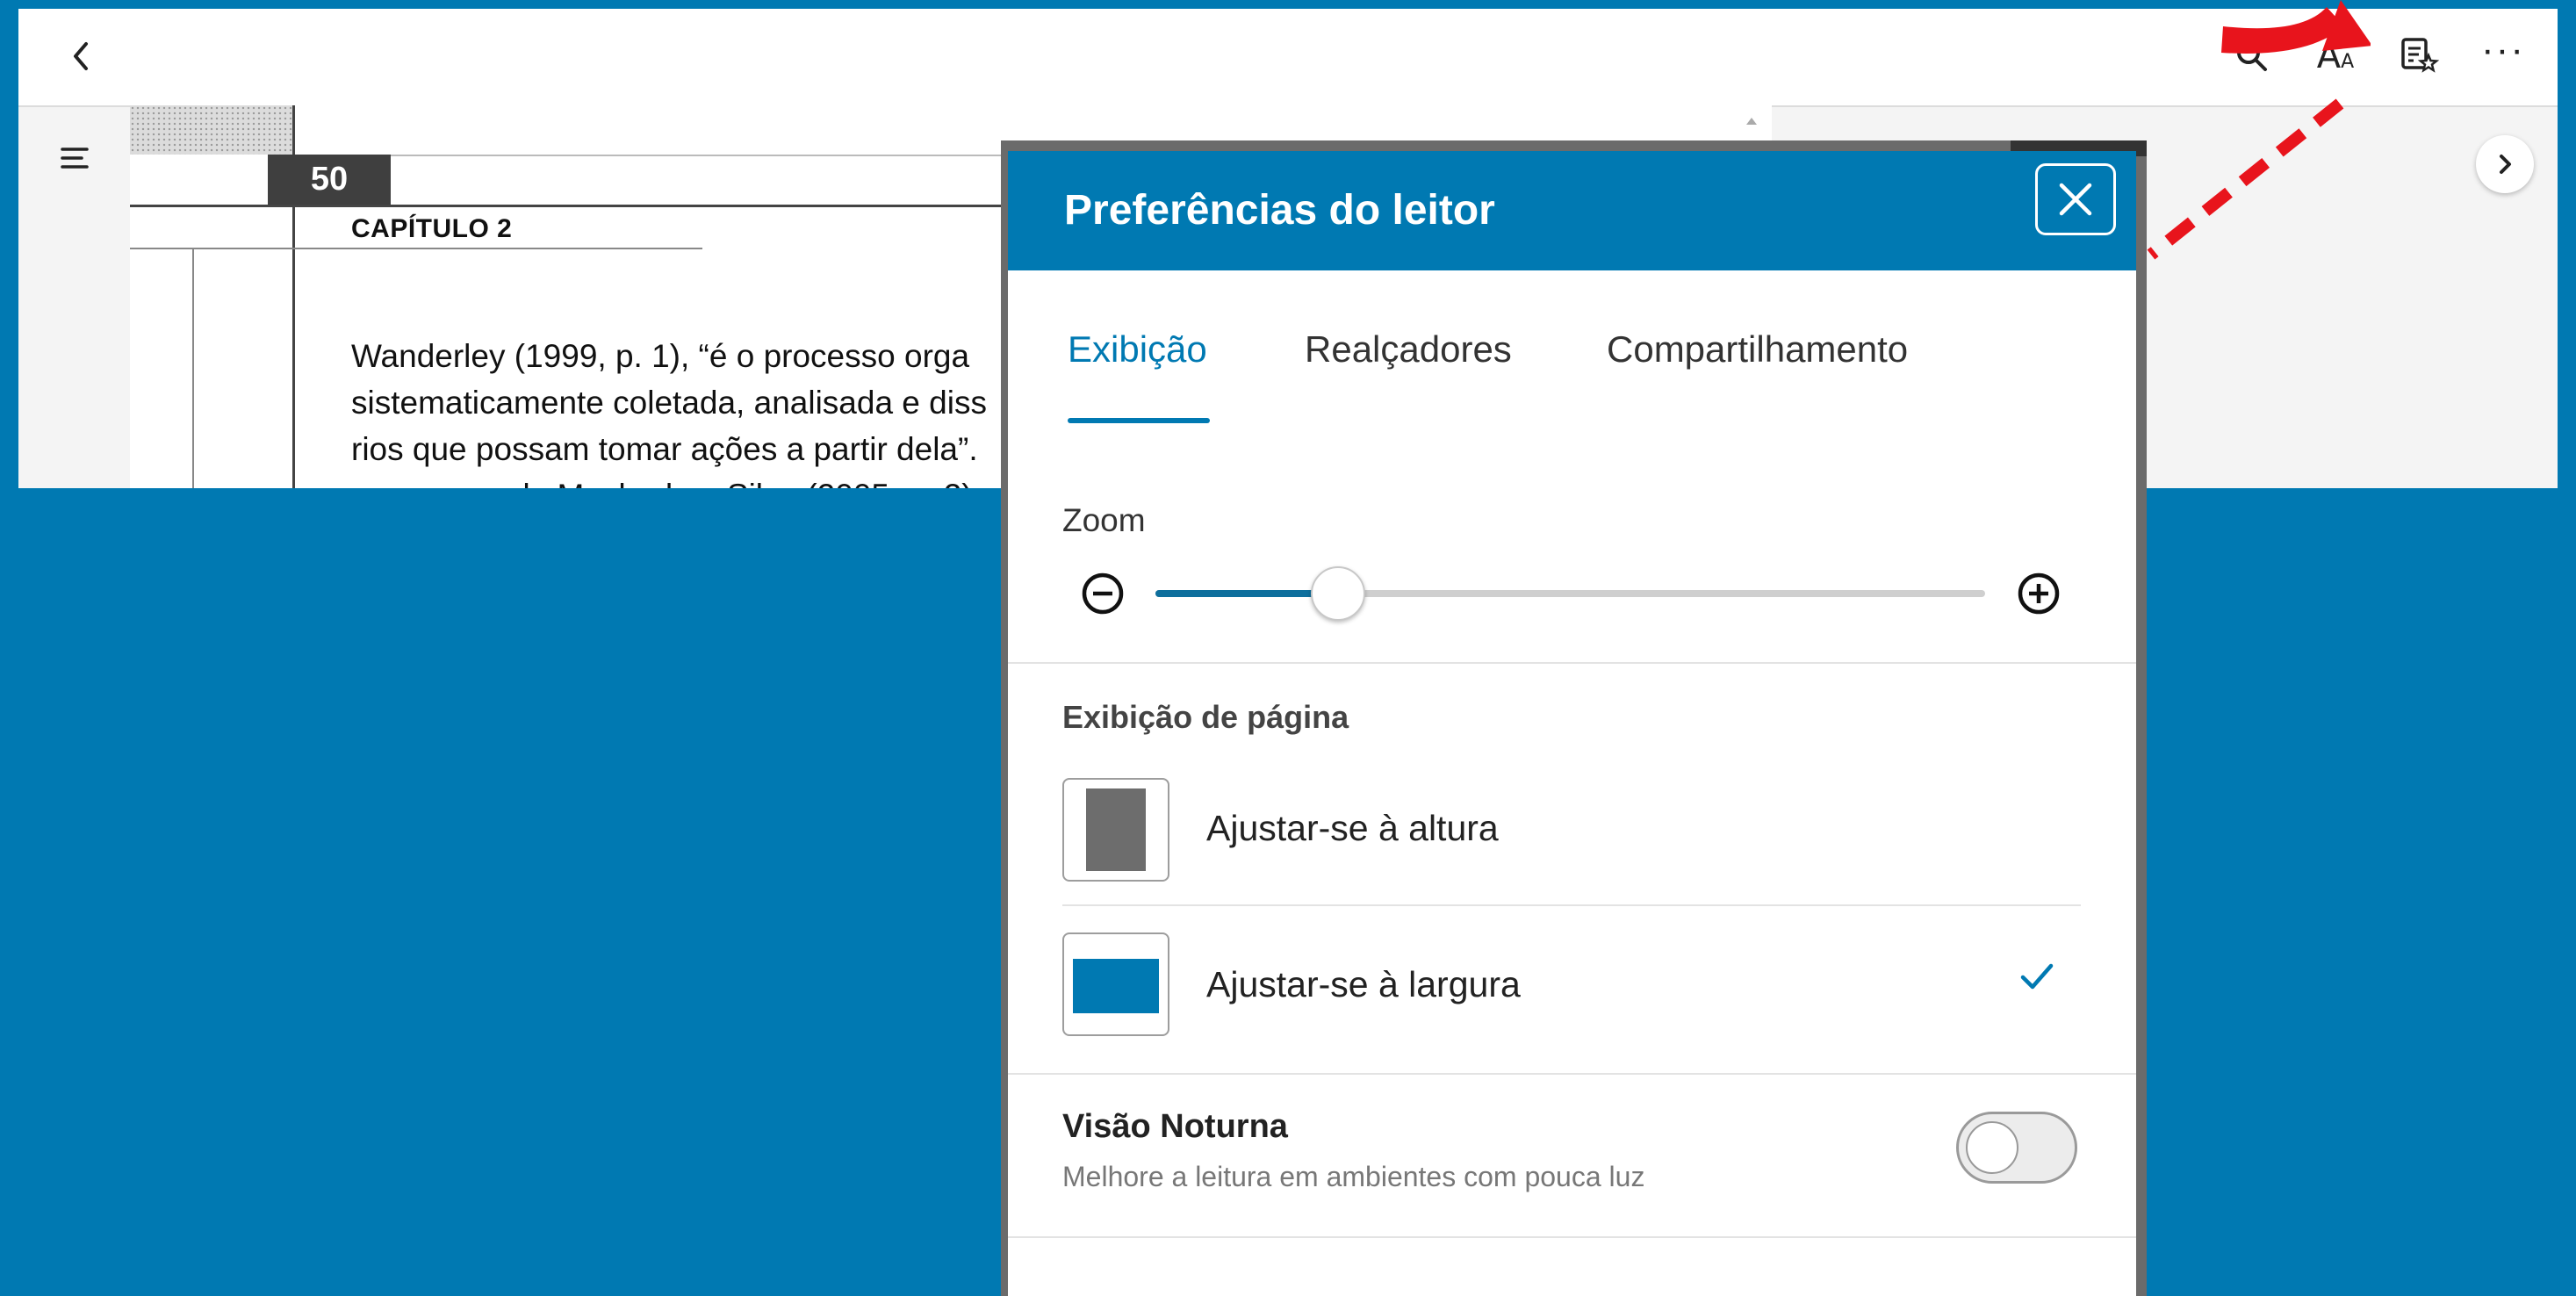 This screenshot has width=2576, height=1296. I want to click on menu-icon, so click(75, 158).